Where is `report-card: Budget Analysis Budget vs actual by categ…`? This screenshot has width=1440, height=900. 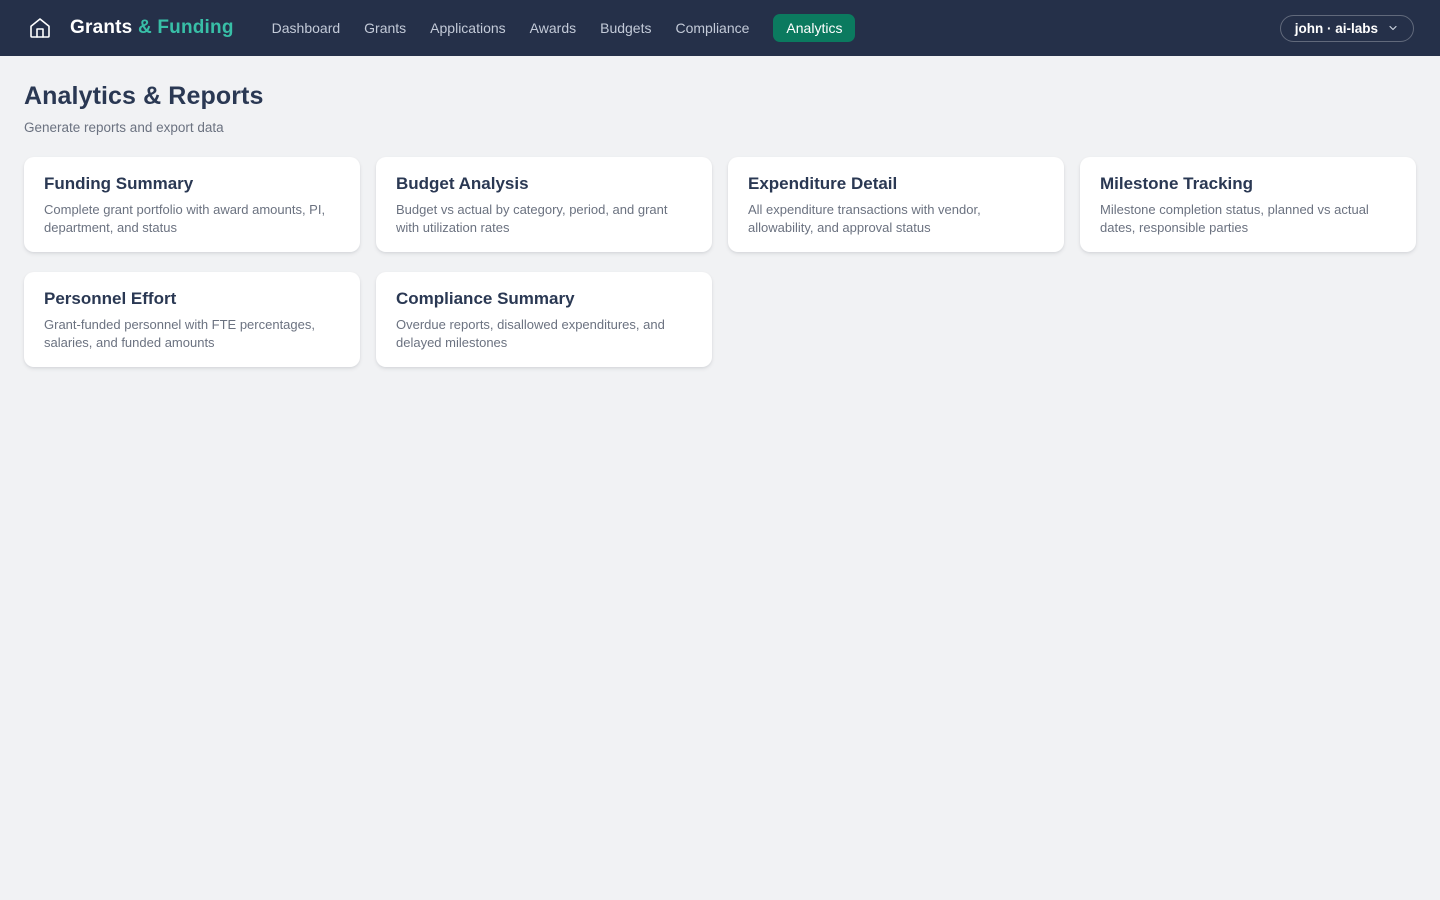 report-card: Budget Analysis Budget vs actual by categ… is located at coordinates (544, 204).